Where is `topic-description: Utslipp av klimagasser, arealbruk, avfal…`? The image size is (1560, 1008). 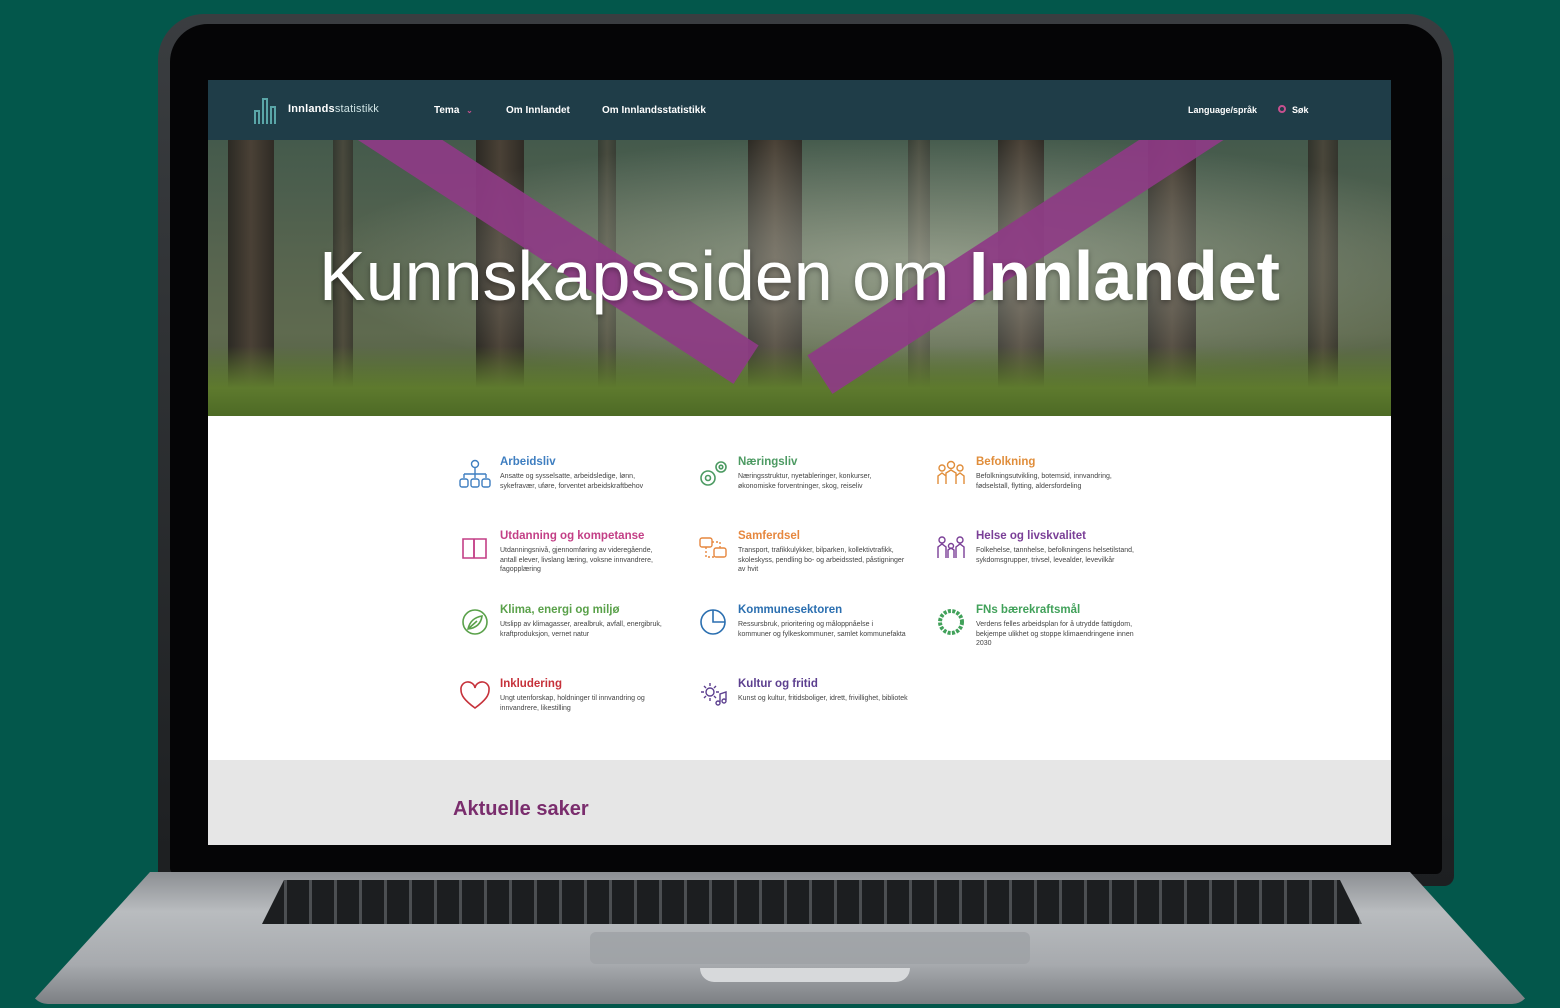 topic-description: Utslipp av klimagasser, arealbruk, avfal… is located at coordinates (581, 629).